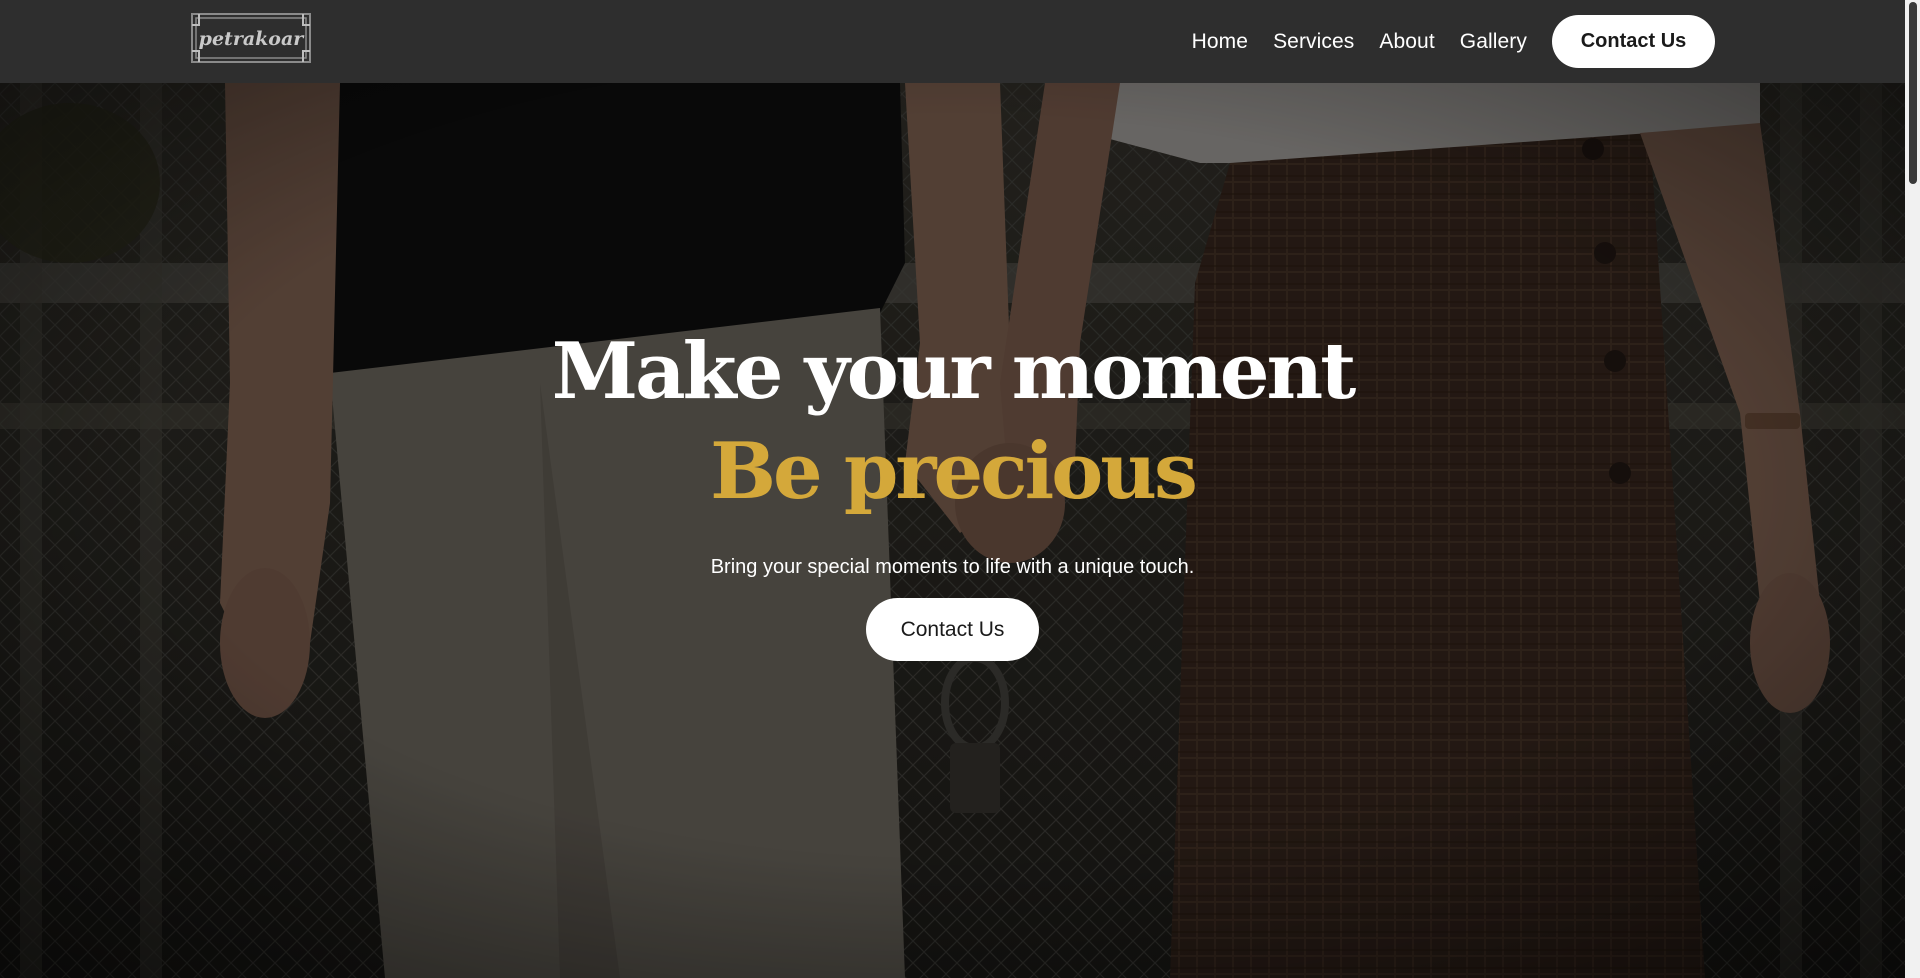 The image size is (1920, 978). What do you see at coordinates (1313, 42) in the screenshot?
I see `nav-services: Services` at bounding box center [1313, 42].